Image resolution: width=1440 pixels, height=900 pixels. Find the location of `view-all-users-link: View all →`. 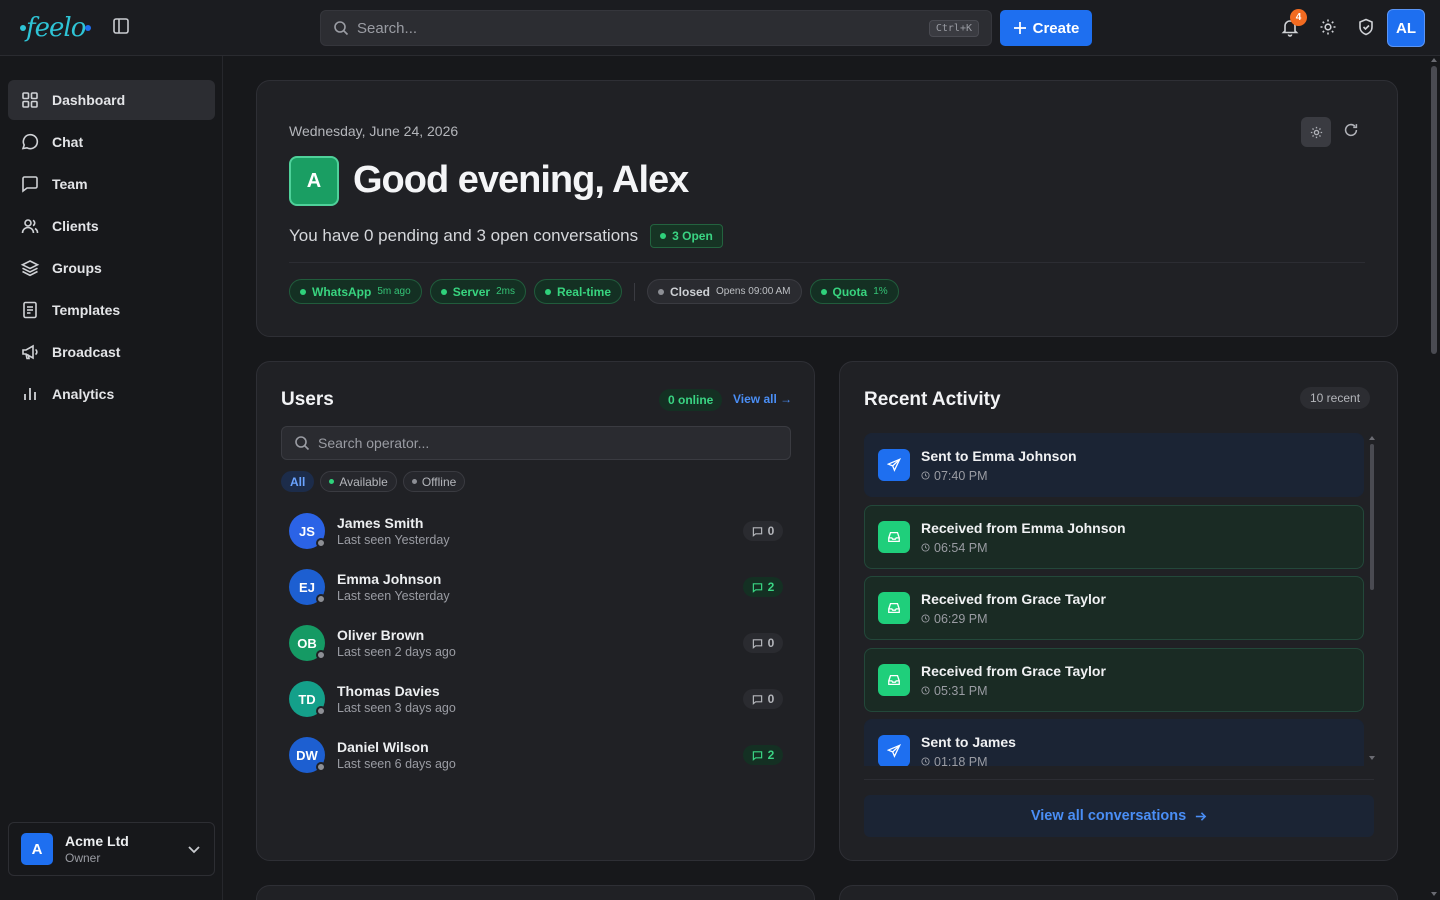

view-all-users-link: View all → is located at coordinates (762, 399).